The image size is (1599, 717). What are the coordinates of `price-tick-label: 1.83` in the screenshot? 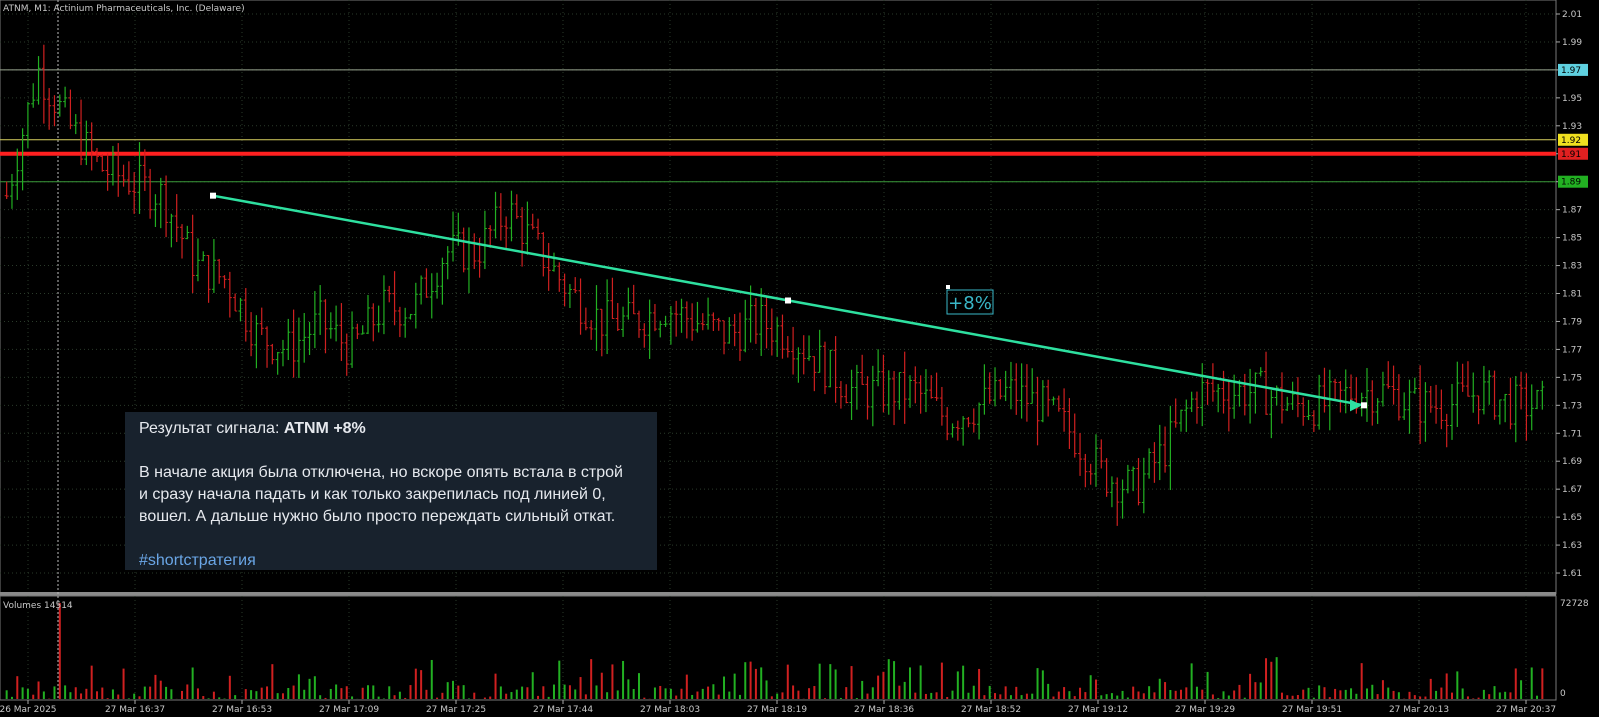 It's located at (1572, 267).